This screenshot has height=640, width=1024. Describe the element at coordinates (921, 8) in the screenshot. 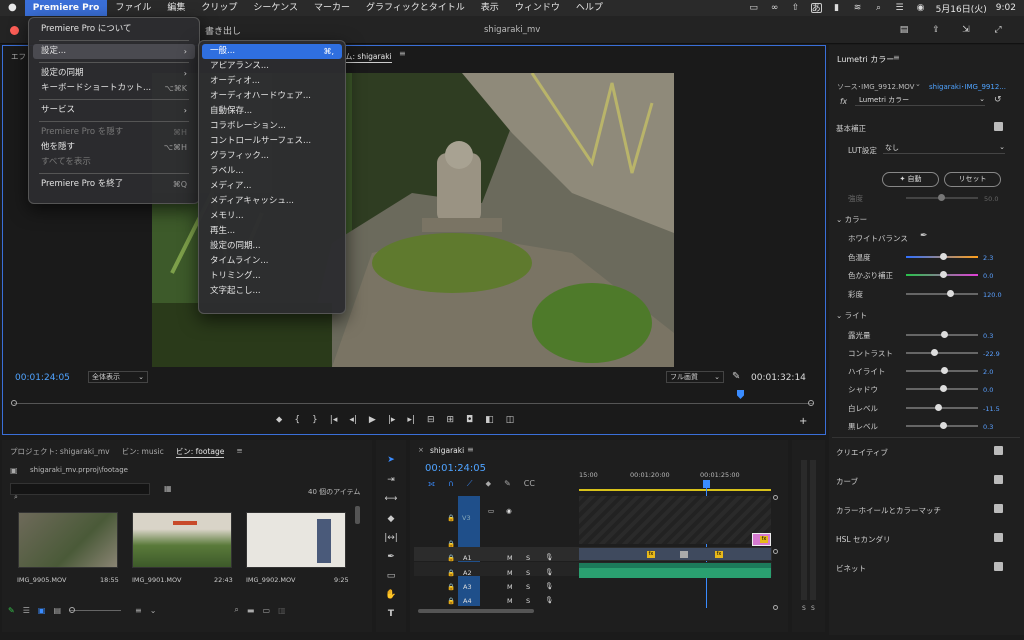

I see `siri-icon: ◉` at that location.